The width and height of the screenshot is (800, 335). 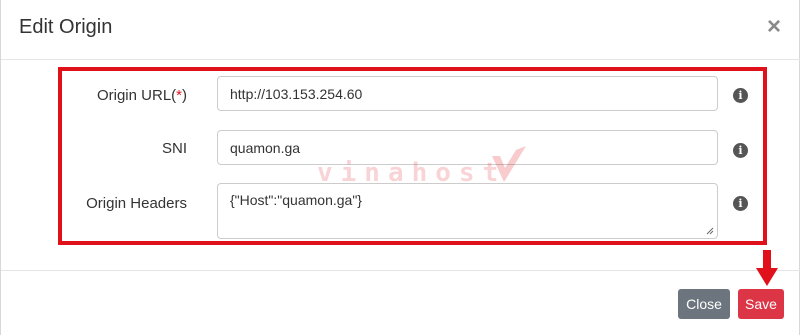 What do you see at coordinates (467, 211) in the screenshot?
I see `origin-headers-textarea: {"Host":"quamon.ga"}` at bounding box center [467, 211].